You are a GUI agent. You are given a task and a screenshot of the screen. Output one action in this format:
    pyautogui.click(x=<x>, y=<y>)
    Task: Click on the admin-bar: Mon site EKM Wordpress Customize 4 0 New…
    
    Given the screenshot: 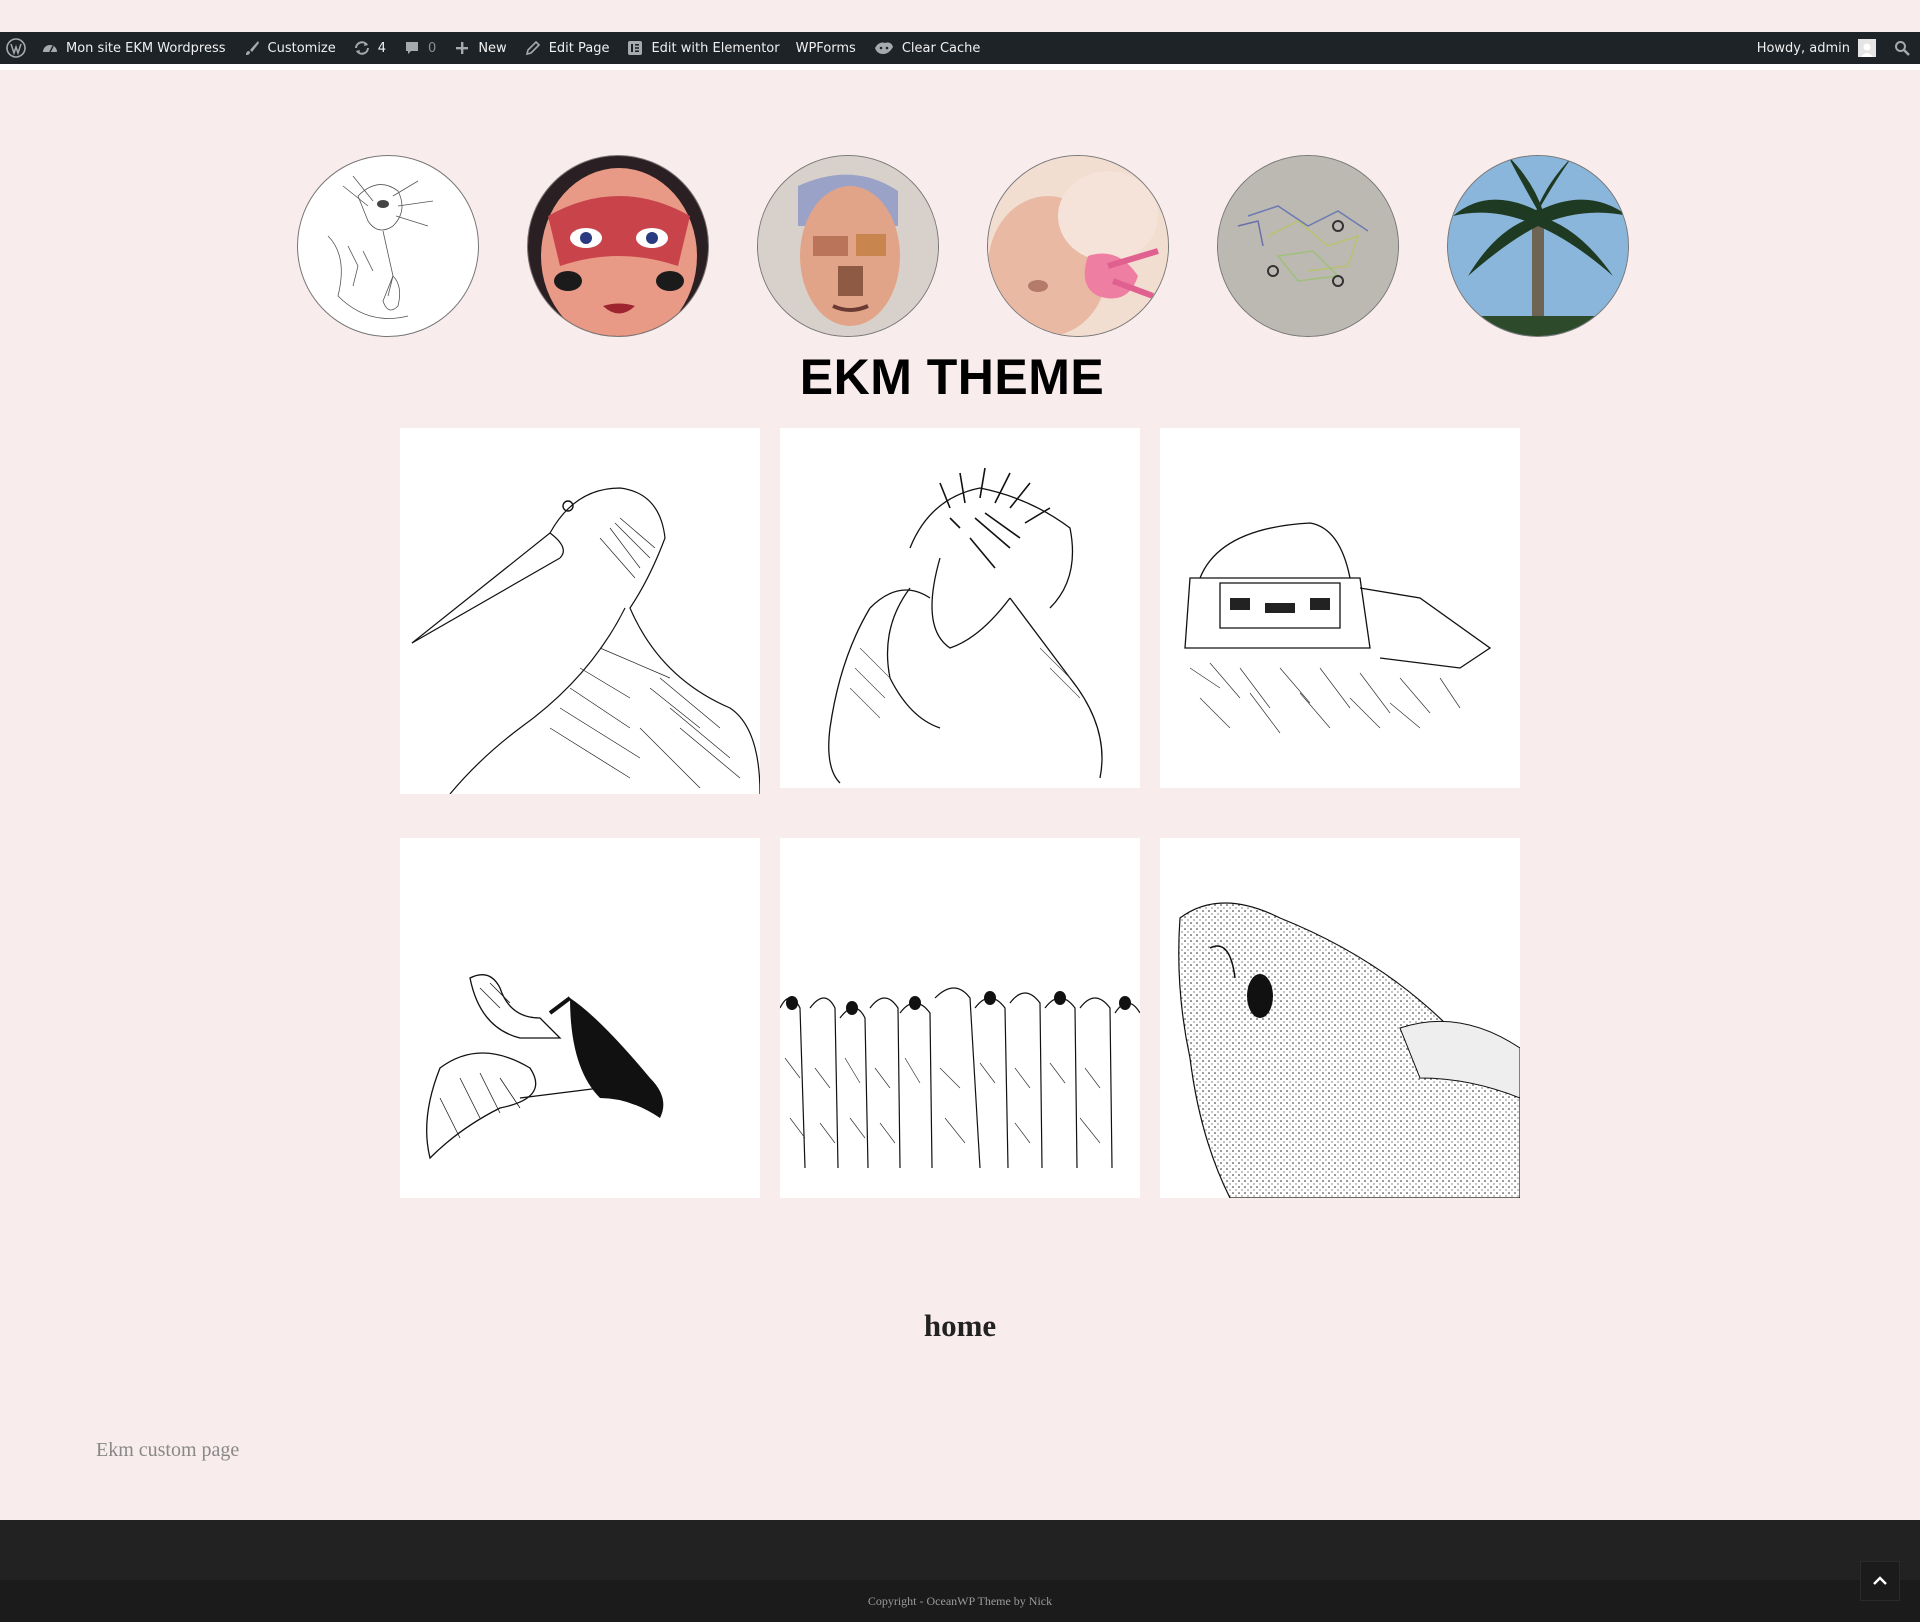 What is the action you would take?
    pyautogui.click(x=960, y=48)
    